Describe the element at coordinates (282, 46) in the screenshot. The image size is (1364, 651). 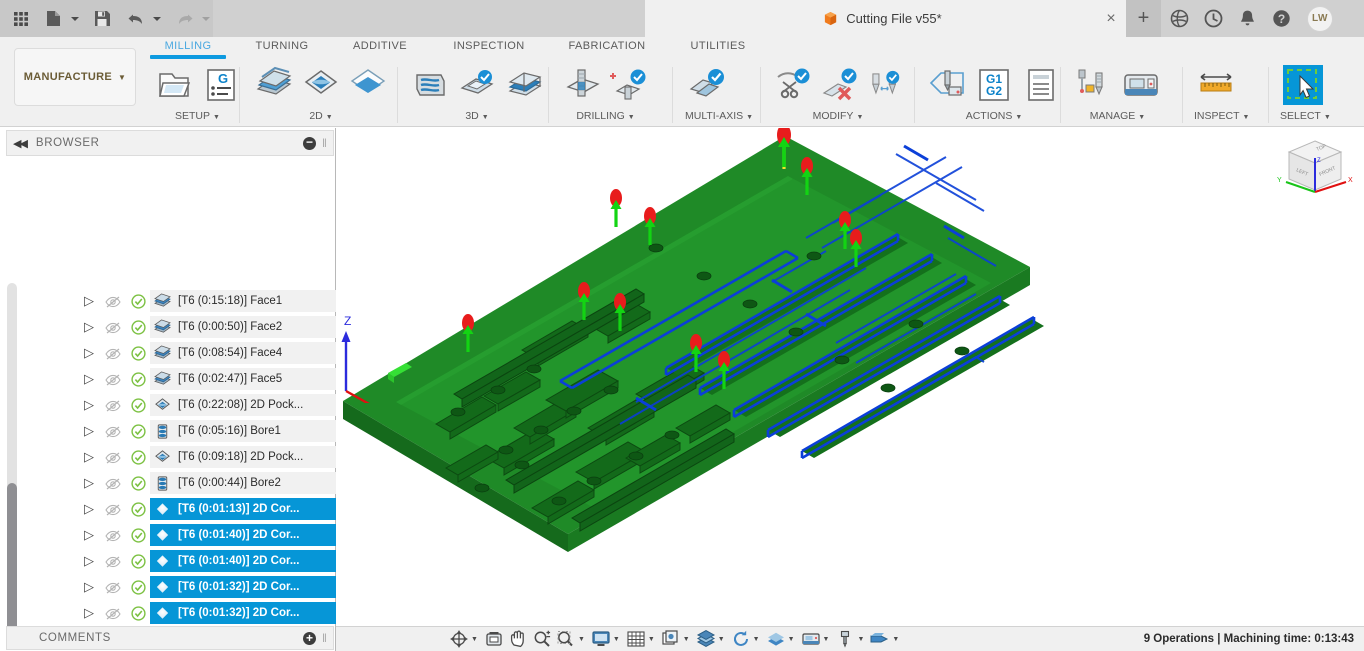
I see `tab-turning: TURNING` at that location.